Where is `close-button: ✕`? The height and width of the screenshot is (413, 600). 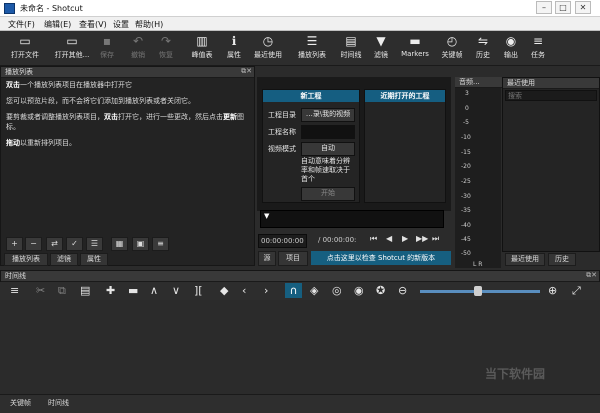
close-button: ✕ is located at coordinates (583, 7).